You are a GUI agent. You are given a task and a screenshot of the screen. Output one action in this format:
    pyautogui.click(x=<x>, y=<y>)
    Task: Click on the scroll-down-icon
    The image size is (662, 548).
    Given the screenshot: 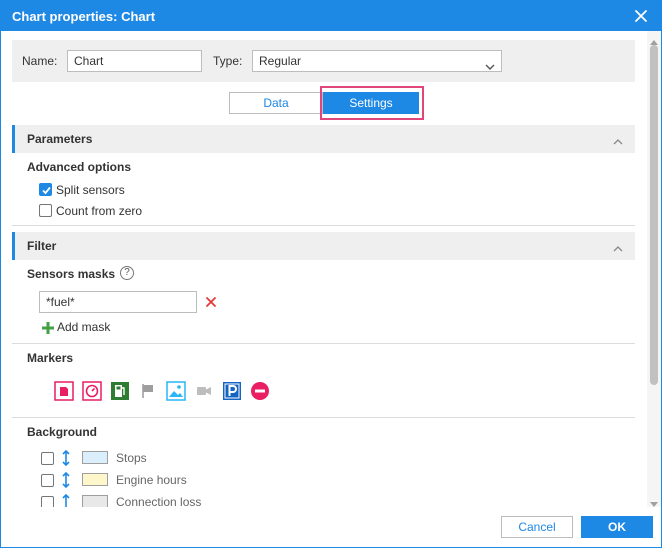 What is the action you would take?
    pyautogui.click(x=654, y=502)
    